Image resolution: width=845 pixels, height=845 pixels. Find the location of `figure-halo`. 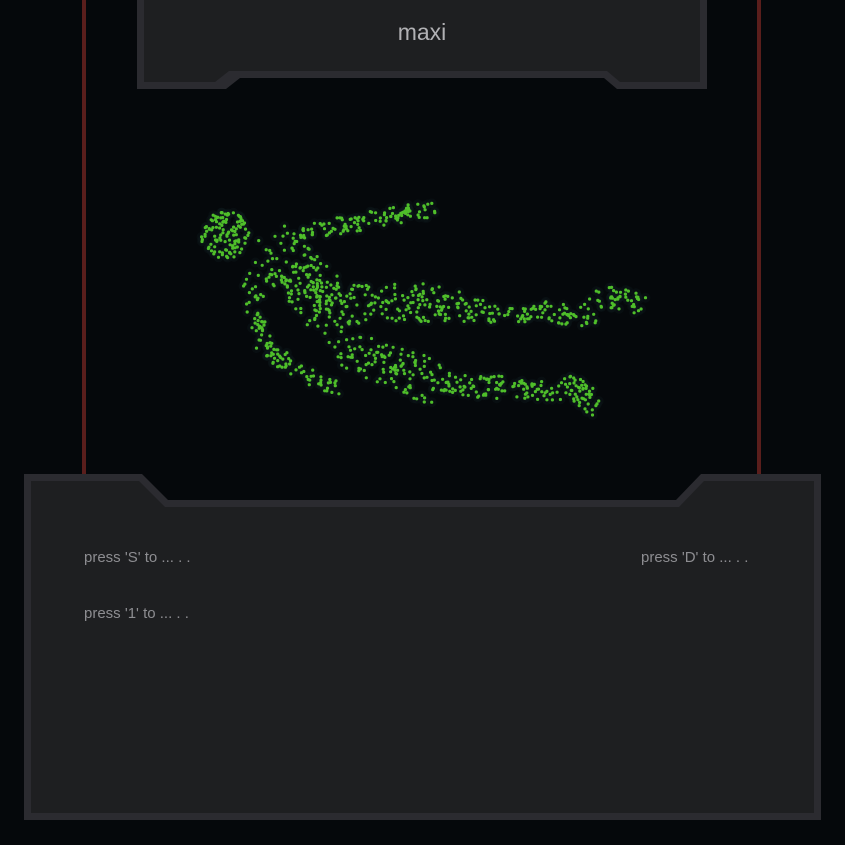

figure-halo is located at coordinates (423, 309).